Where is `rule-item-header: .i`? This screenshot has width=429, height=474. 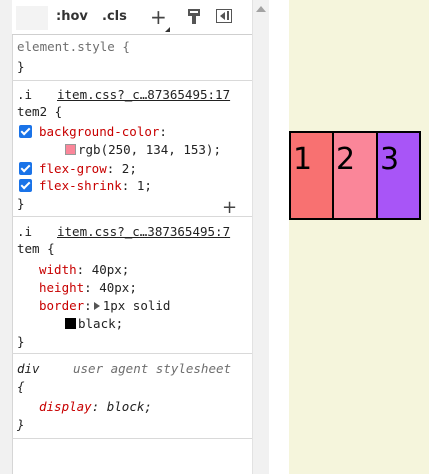
rule-item-header: .i is located at coordinates (24, 231).